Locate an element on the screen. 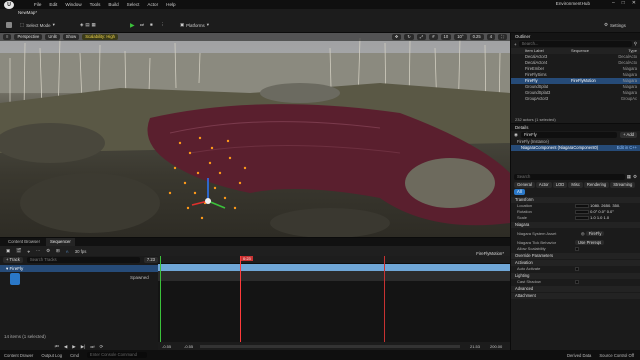  step-button: ⏭ is located at coordinates (142, 24).